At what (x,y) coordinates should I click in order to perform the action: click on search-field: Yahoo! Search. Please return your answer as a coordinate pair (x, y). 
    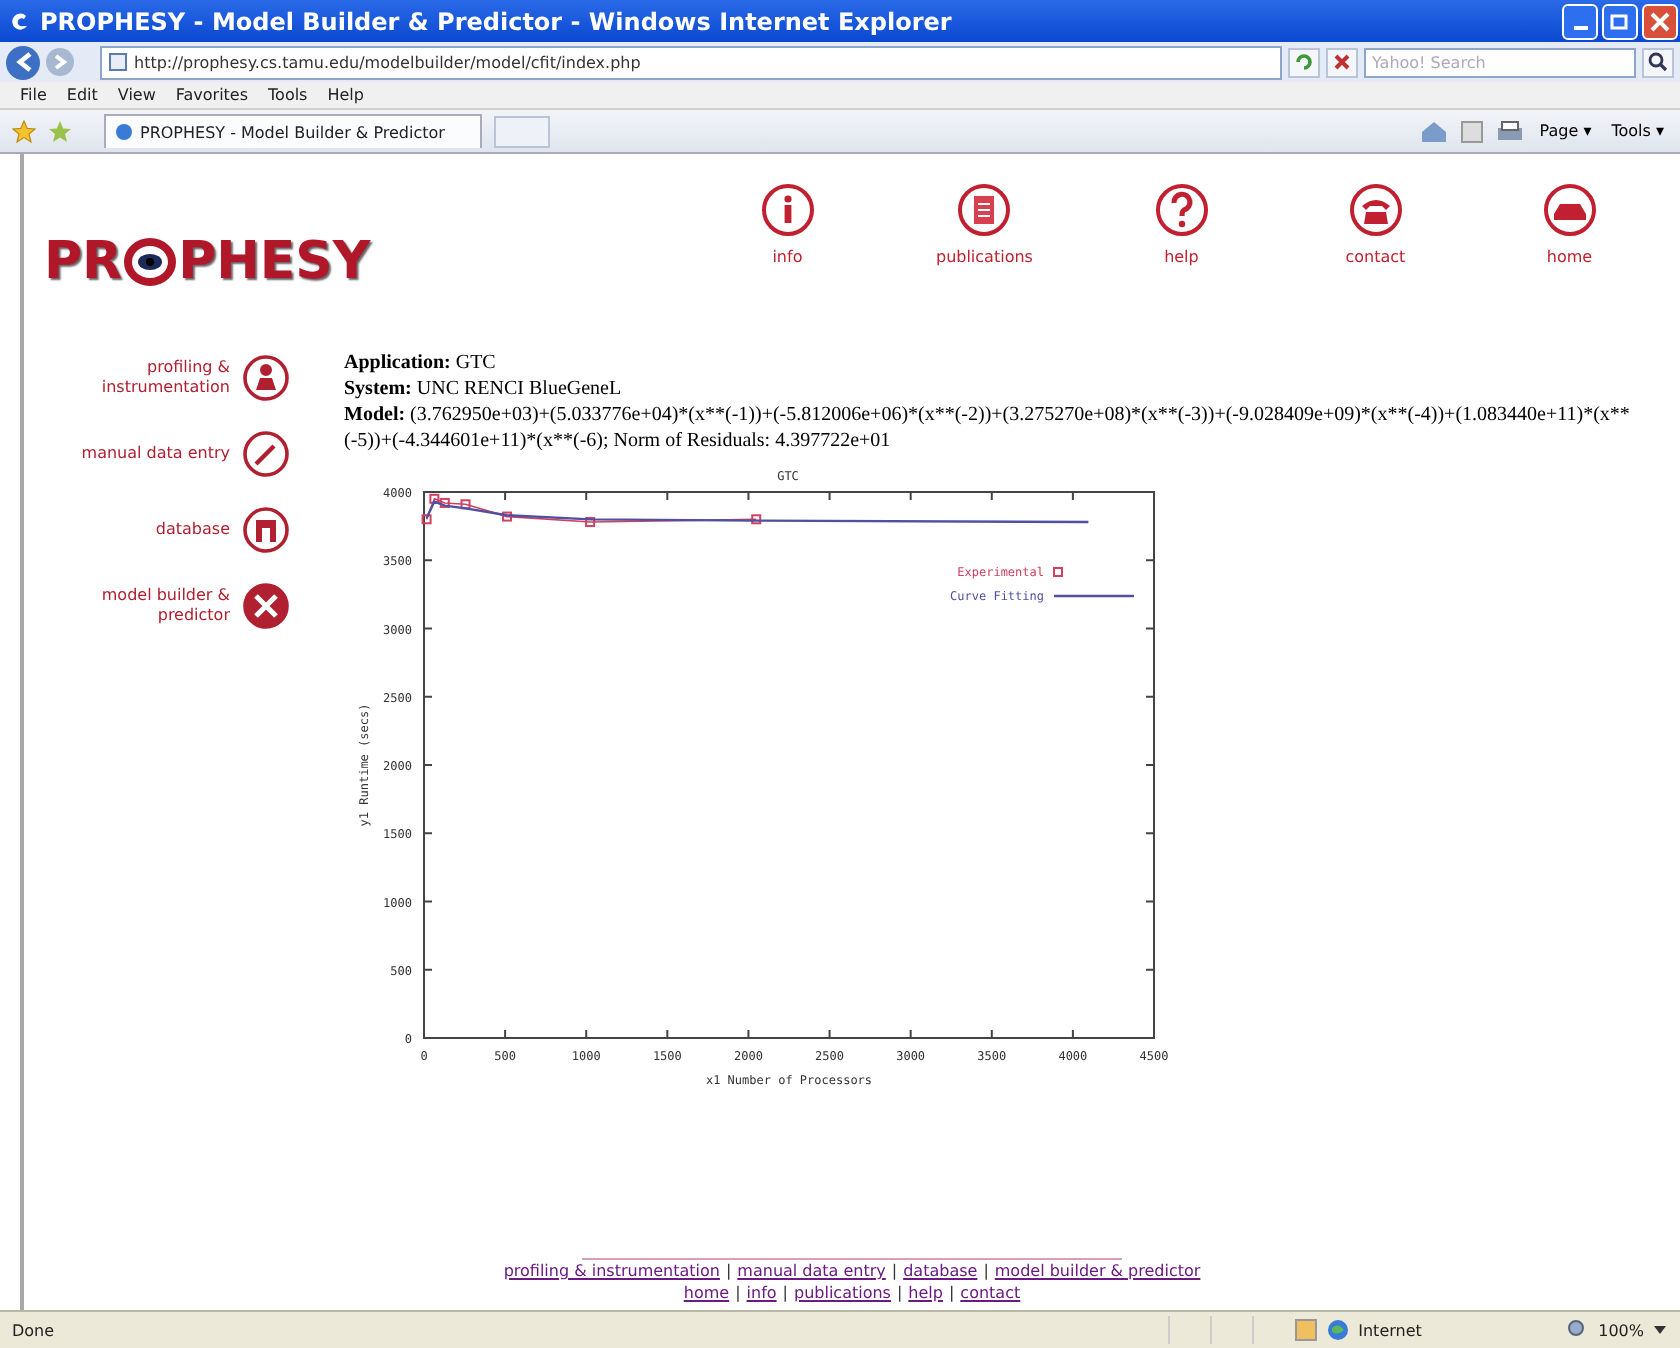
    Looking at the image, I should click on (1500, 62).